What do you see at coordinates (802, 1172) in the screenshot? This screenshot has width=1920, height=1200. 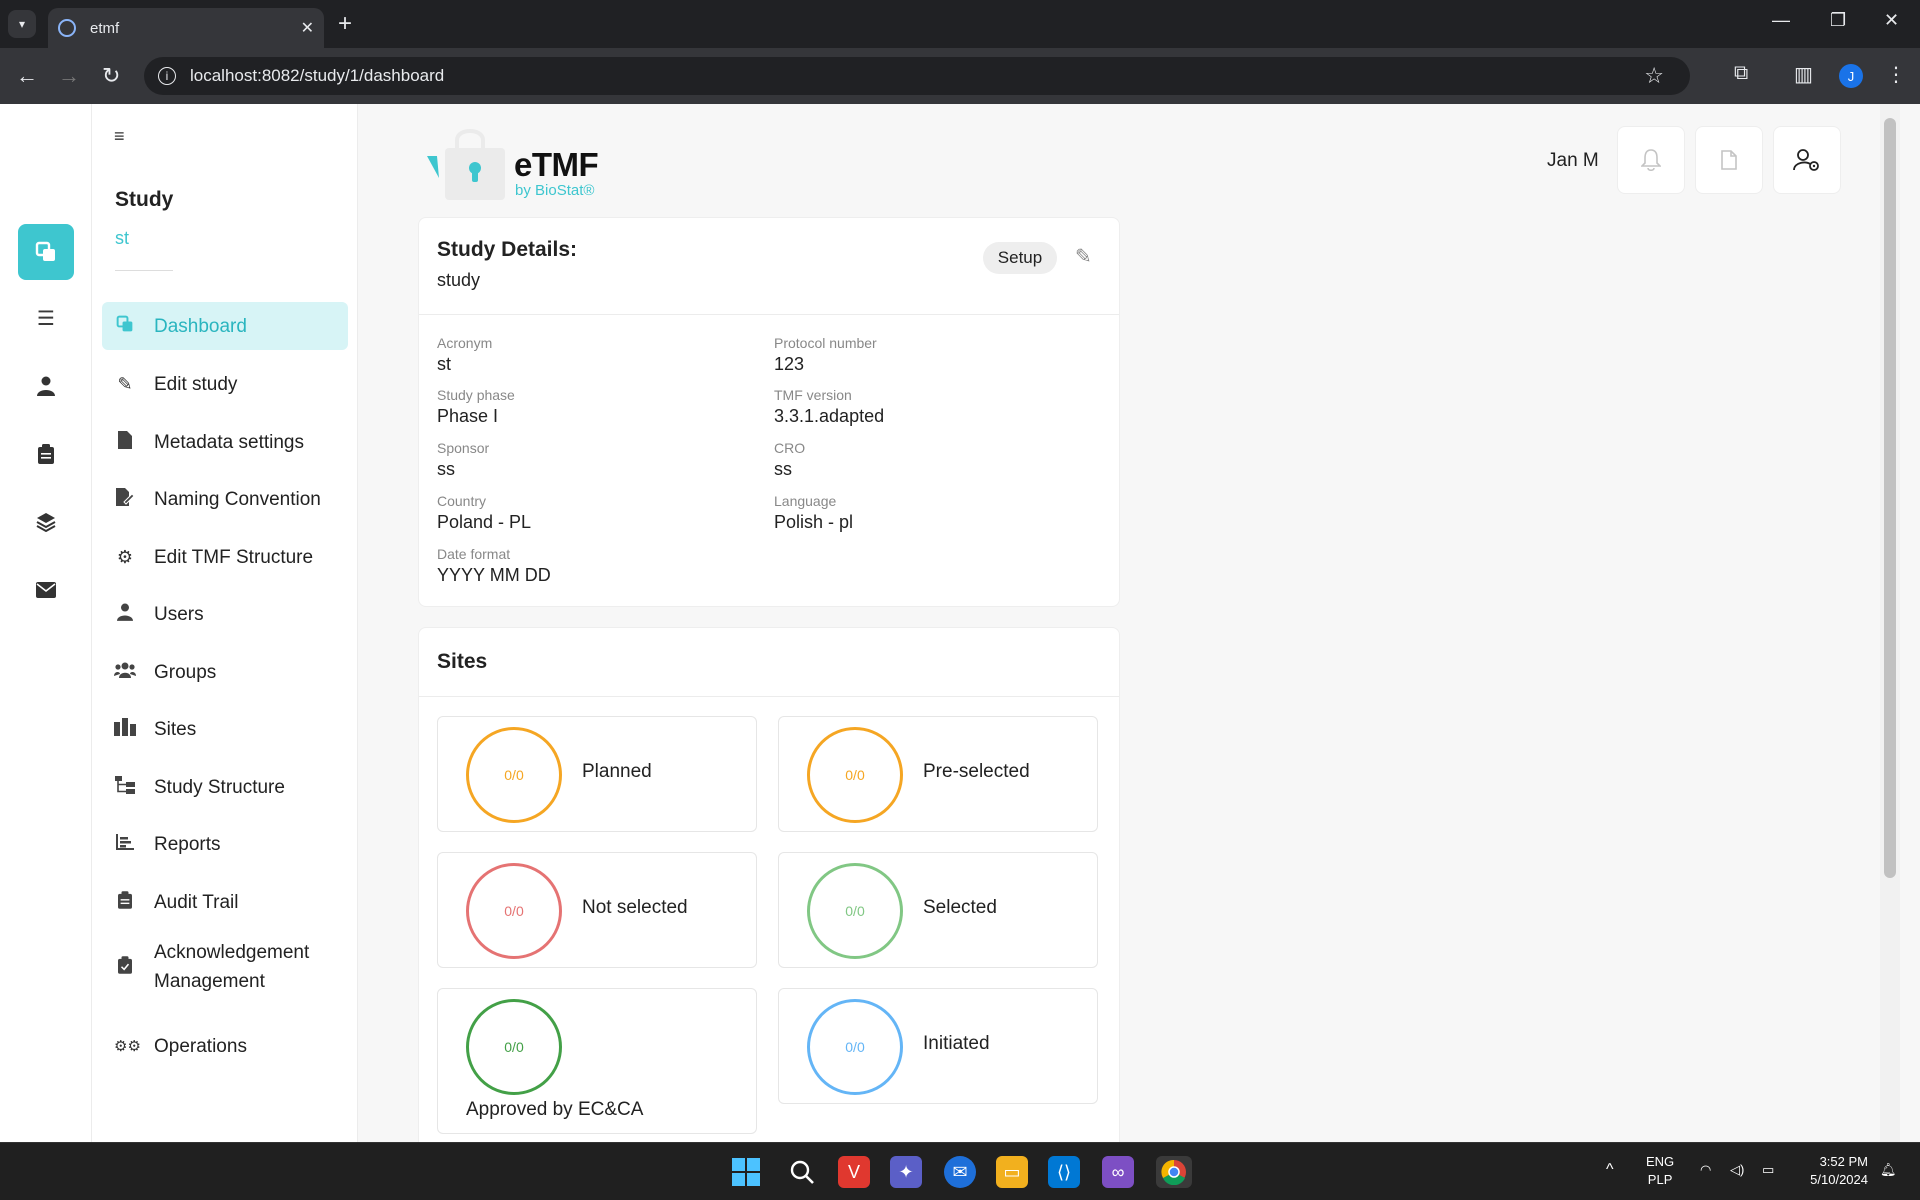 I see `search-icon` at bounding box center [802, 1172].